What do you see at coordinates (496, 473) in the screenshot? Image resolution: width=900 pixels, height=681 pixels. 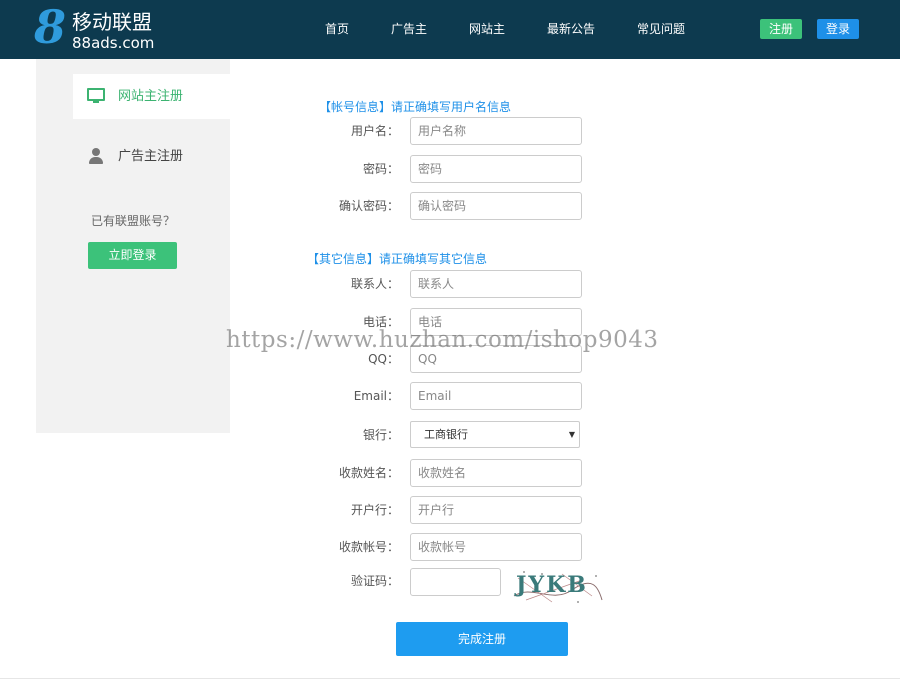 I see `payee-name-input` at bounding box center [496, 473].